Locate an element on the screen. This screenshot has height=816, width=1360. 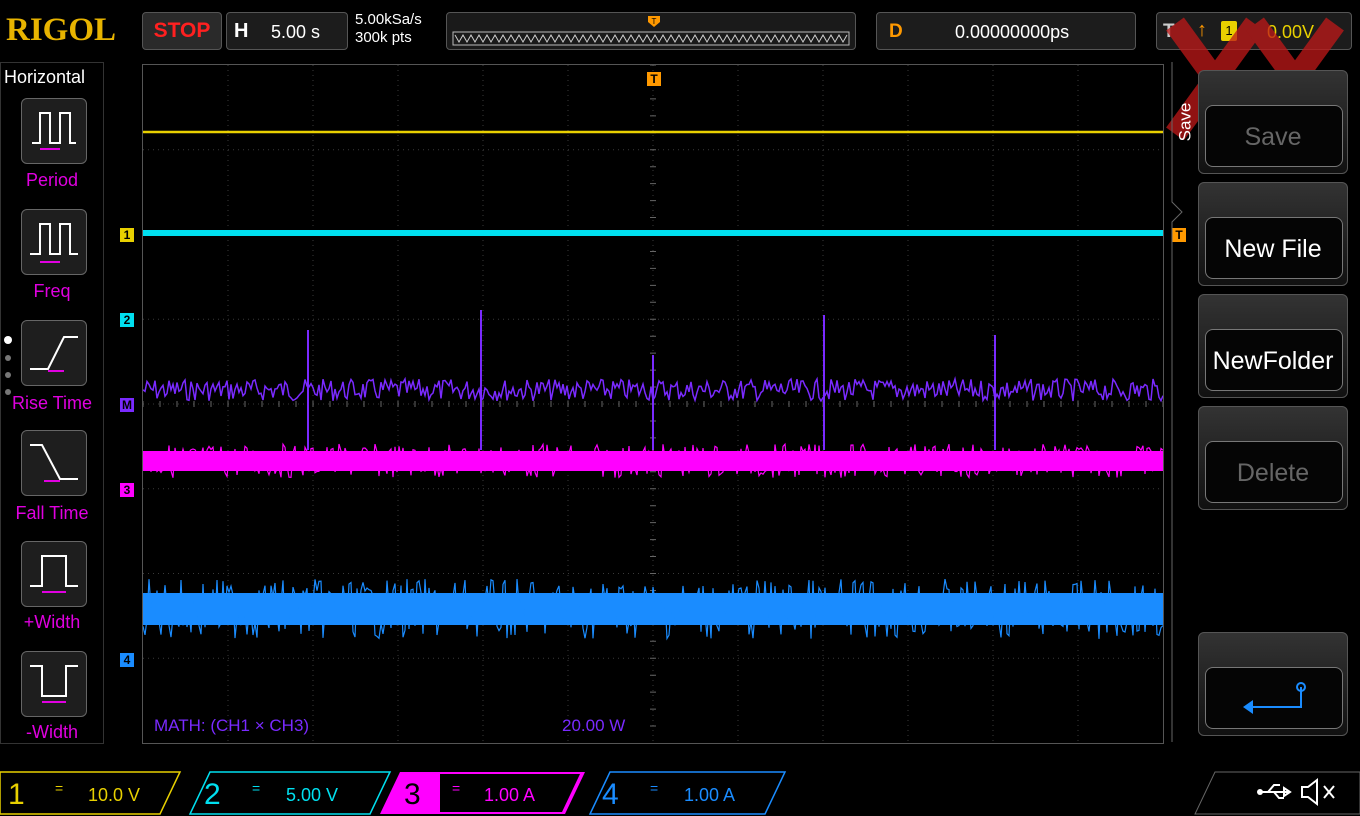
ch4-scale: 1.00 A is located at coordinates (709, 795).